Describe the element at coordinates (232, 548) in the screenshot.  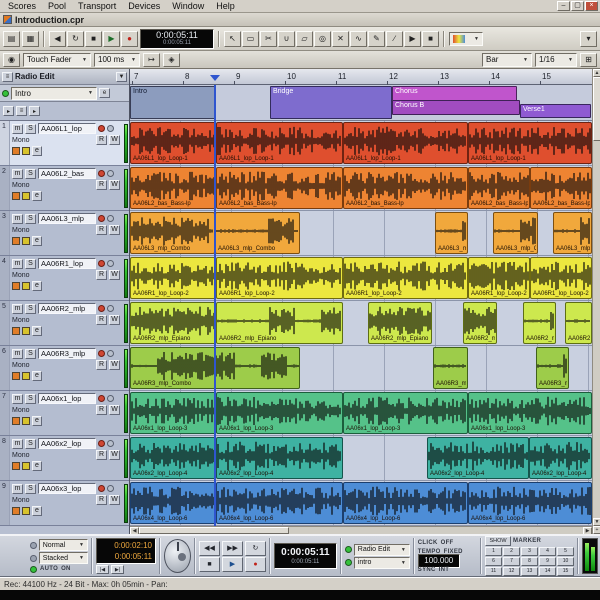
I see `forward-button: ▶▶` at that location.